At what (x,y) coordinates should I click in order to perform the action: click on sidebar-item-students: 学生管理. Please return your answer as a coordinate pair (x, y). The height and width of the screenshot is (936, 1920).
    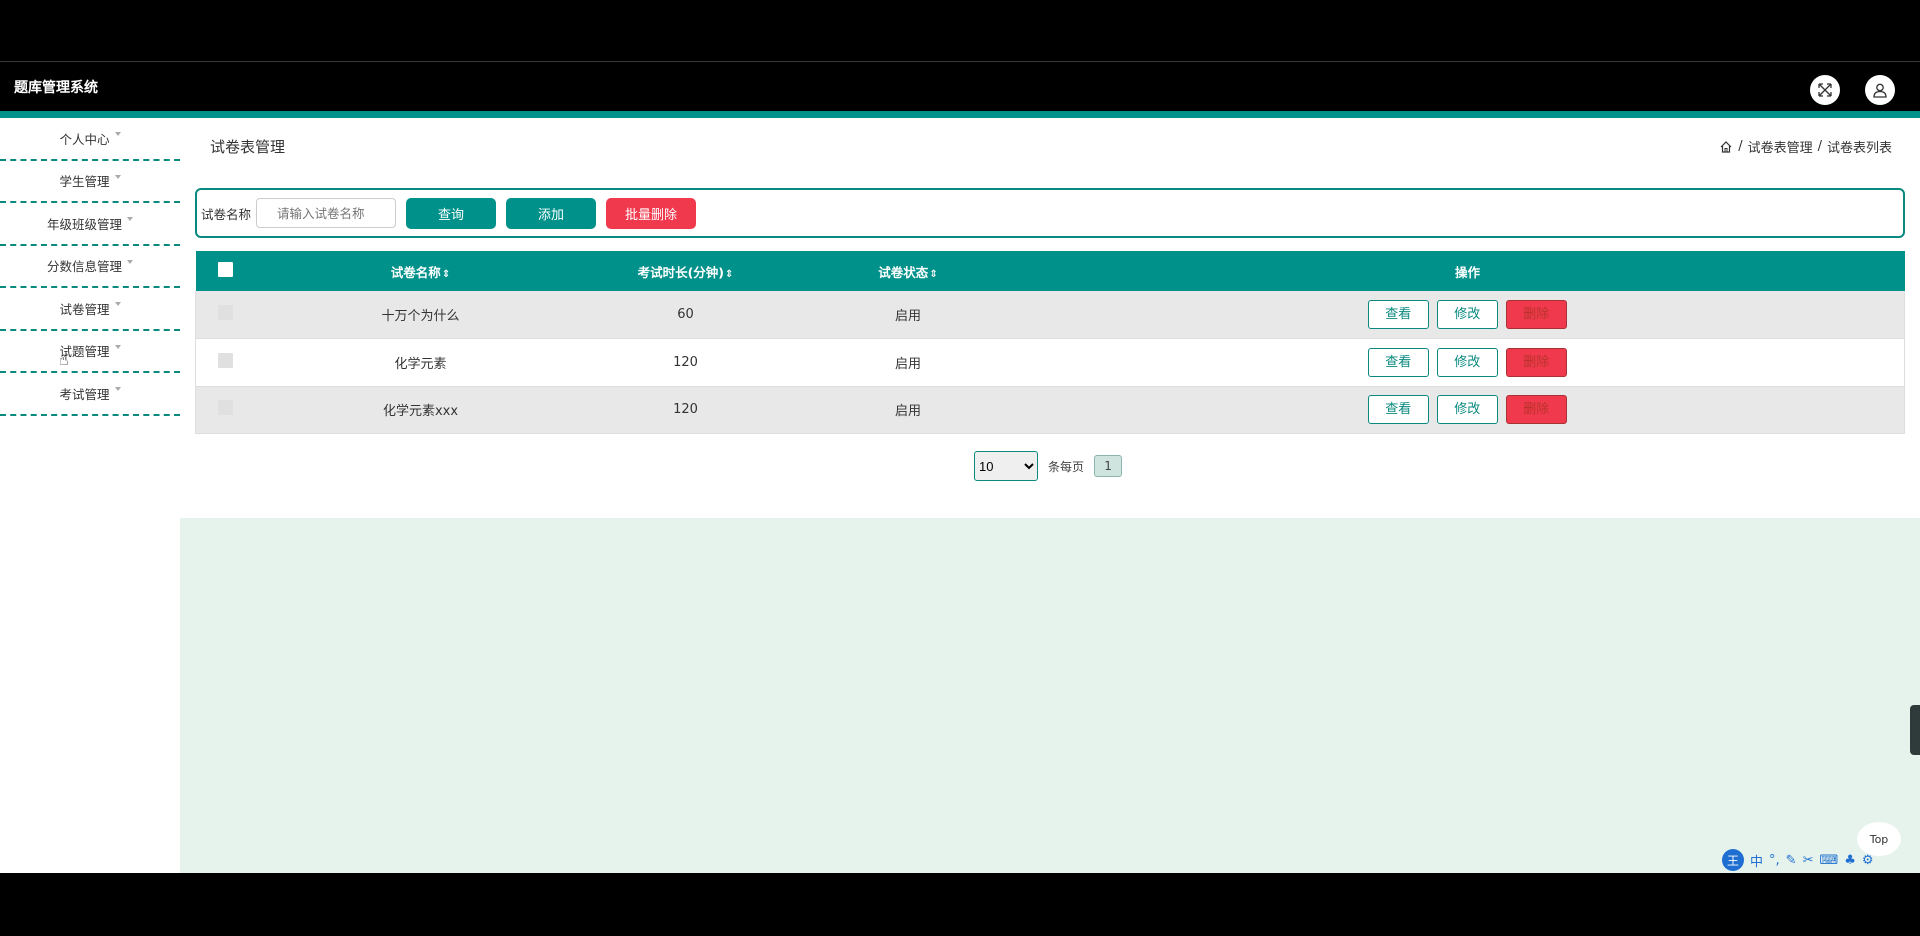
    Looking at the image, I should click on (90, 182).